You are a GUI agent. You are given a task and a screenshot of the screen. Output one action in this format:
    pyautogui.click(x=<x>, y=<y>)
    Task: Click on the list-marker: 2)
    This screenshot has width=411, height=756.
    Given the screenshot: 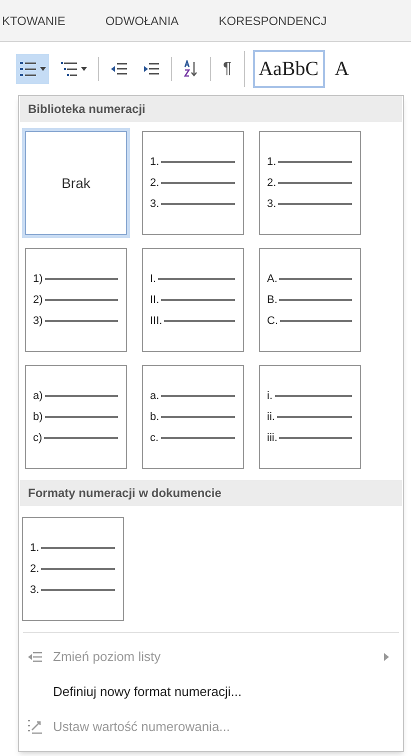 What is the action you would take?
    pyautogui.click(x=38, y=300)
    